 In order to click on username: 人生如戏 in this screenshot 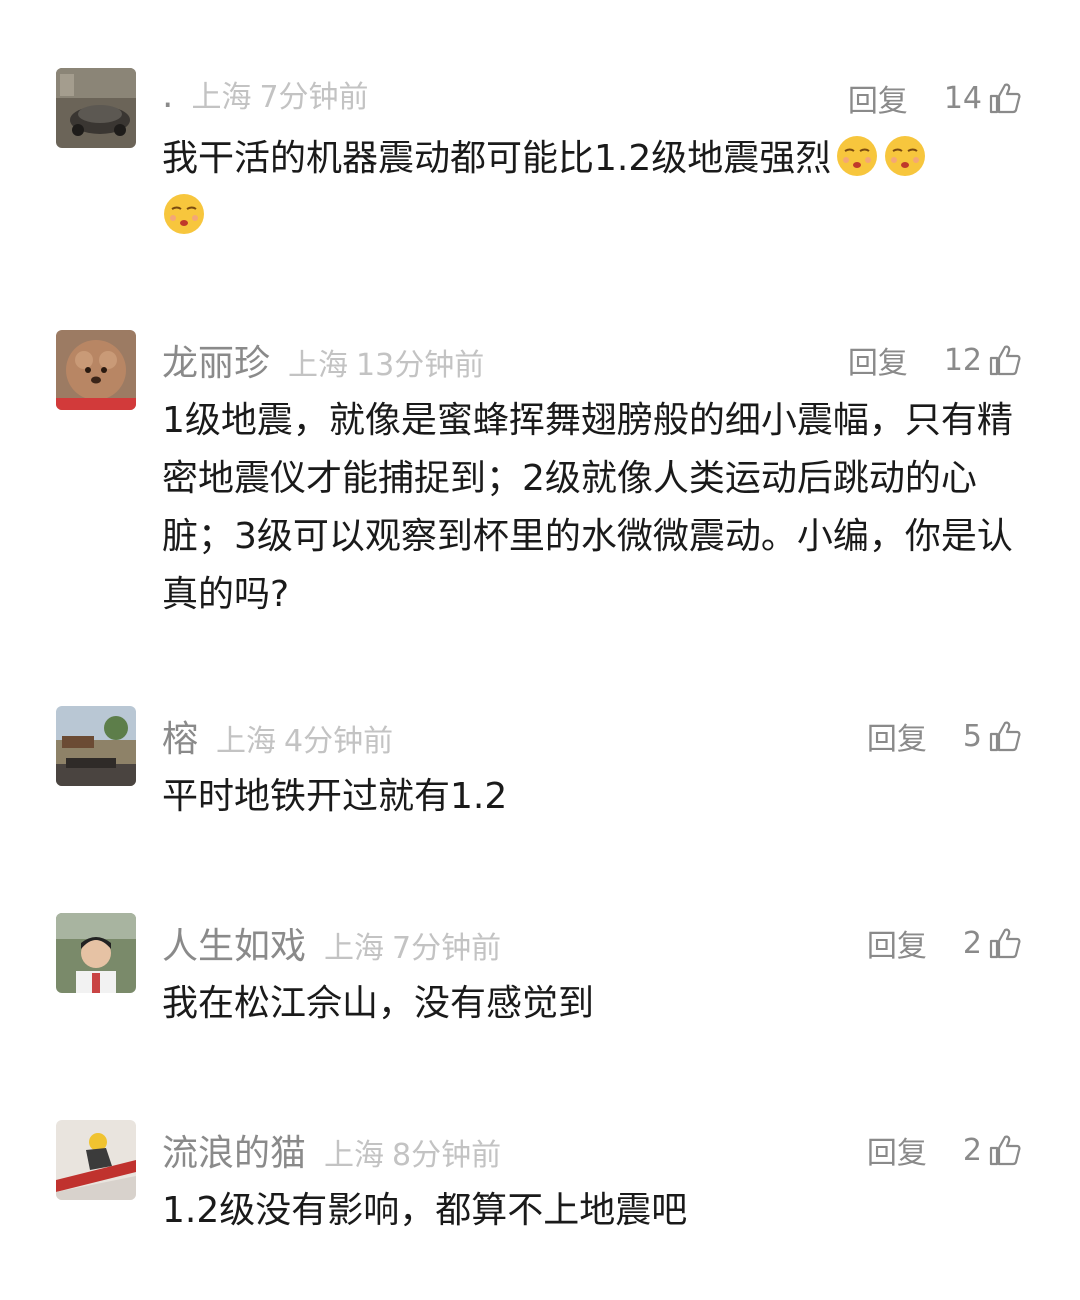, I will do `click(234, 943)`.